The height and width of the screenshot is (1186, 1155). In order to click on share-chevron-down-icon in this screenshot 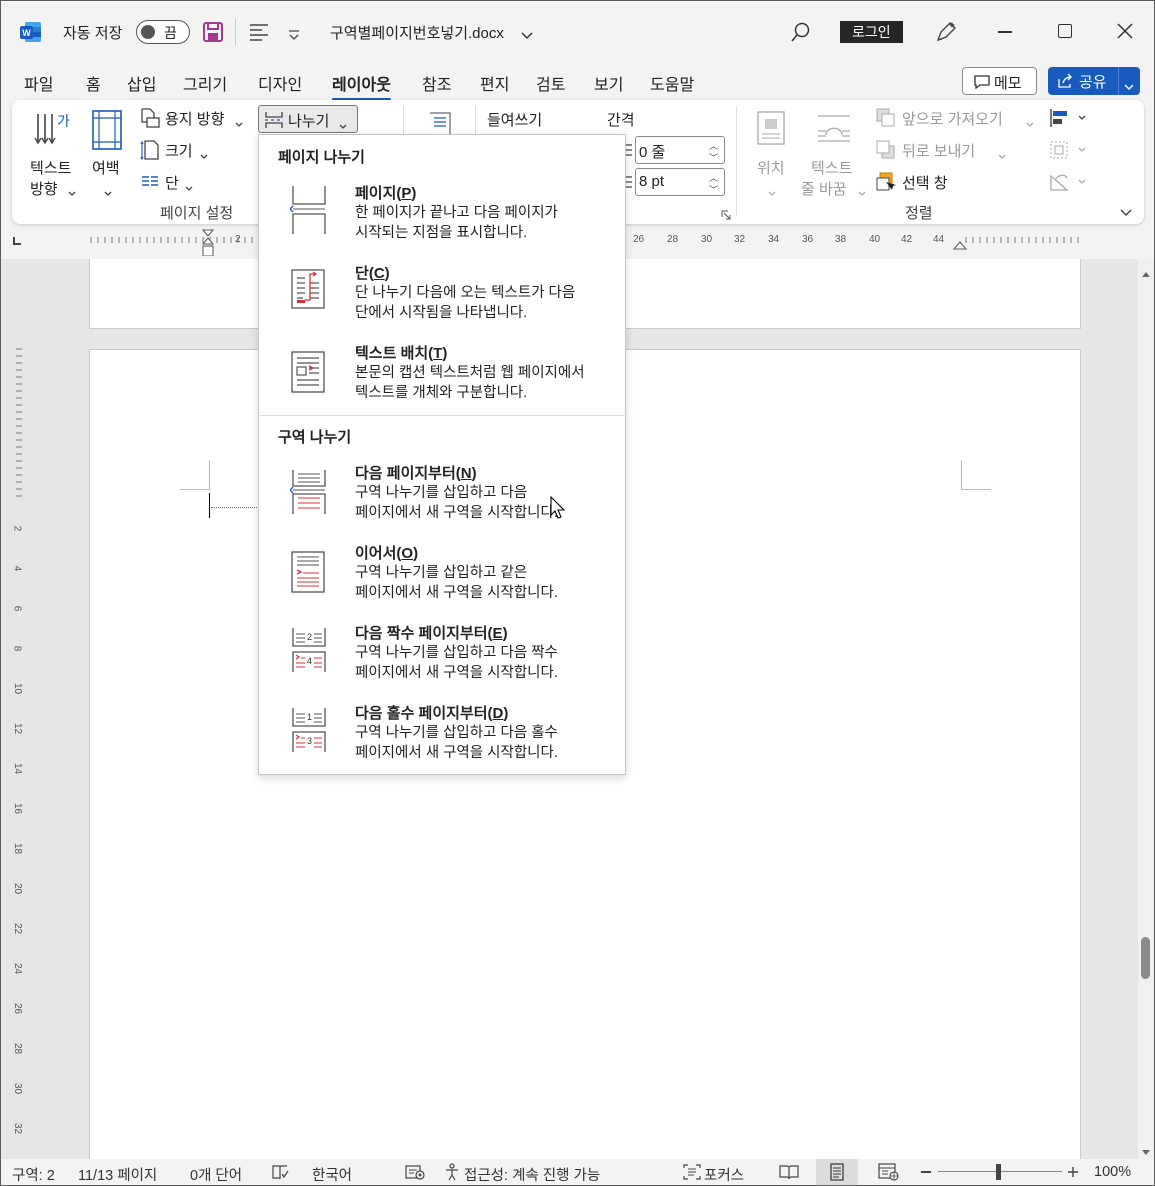, I will do `click(1129, 84)`.